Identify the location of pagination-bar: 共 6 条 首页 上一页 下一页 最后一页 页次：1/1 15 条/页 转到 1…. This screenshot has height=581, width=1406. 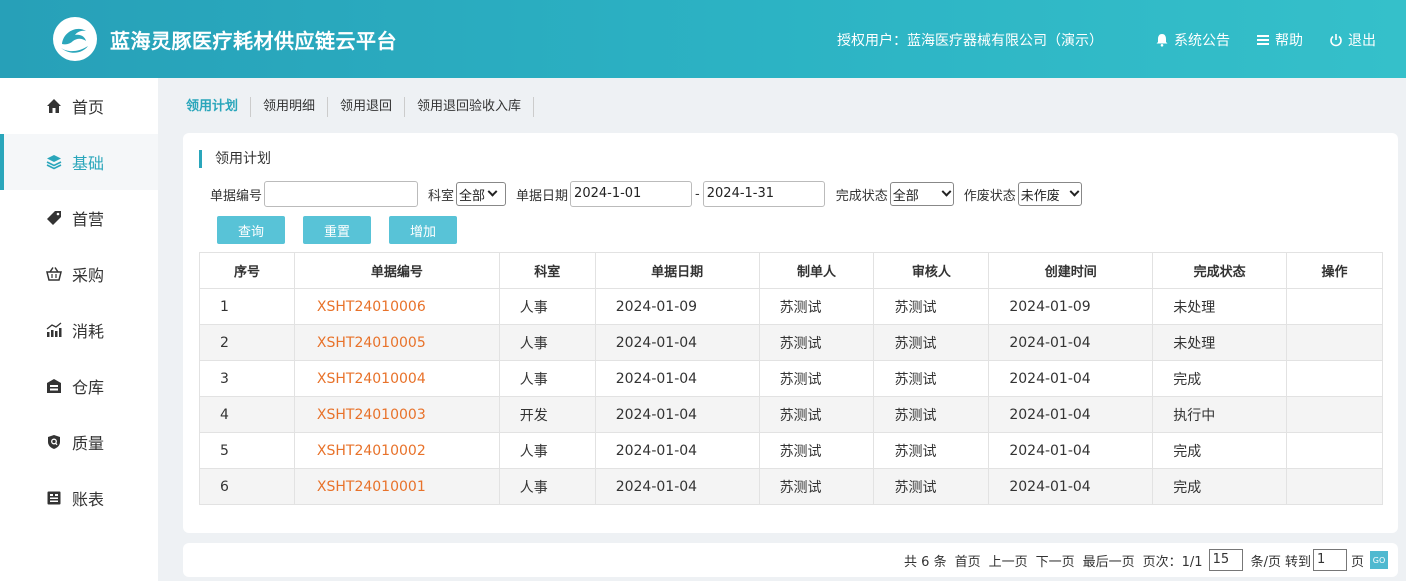
(790, 560).